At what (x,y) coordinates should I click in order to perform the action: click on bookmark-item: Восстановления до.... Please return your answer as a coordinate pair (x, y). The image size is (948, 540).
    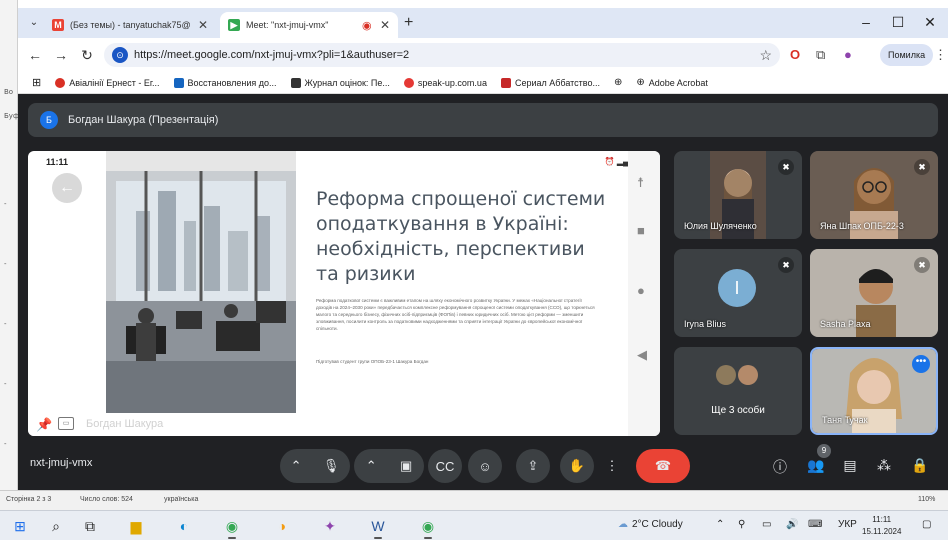
    Looking at the image, I should click on (225, 82).